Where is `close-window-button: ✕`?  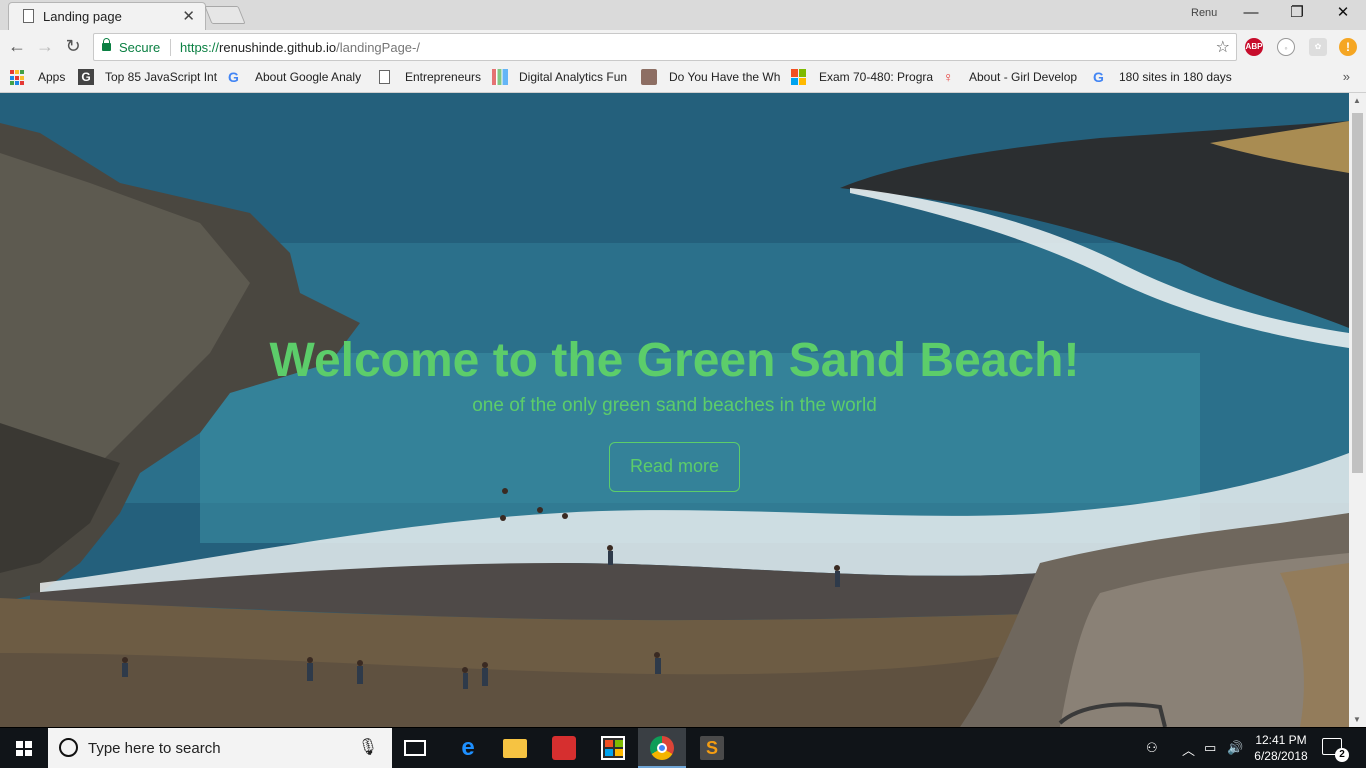 close-window-button: ✕ is located at coordinates (1343, 14).